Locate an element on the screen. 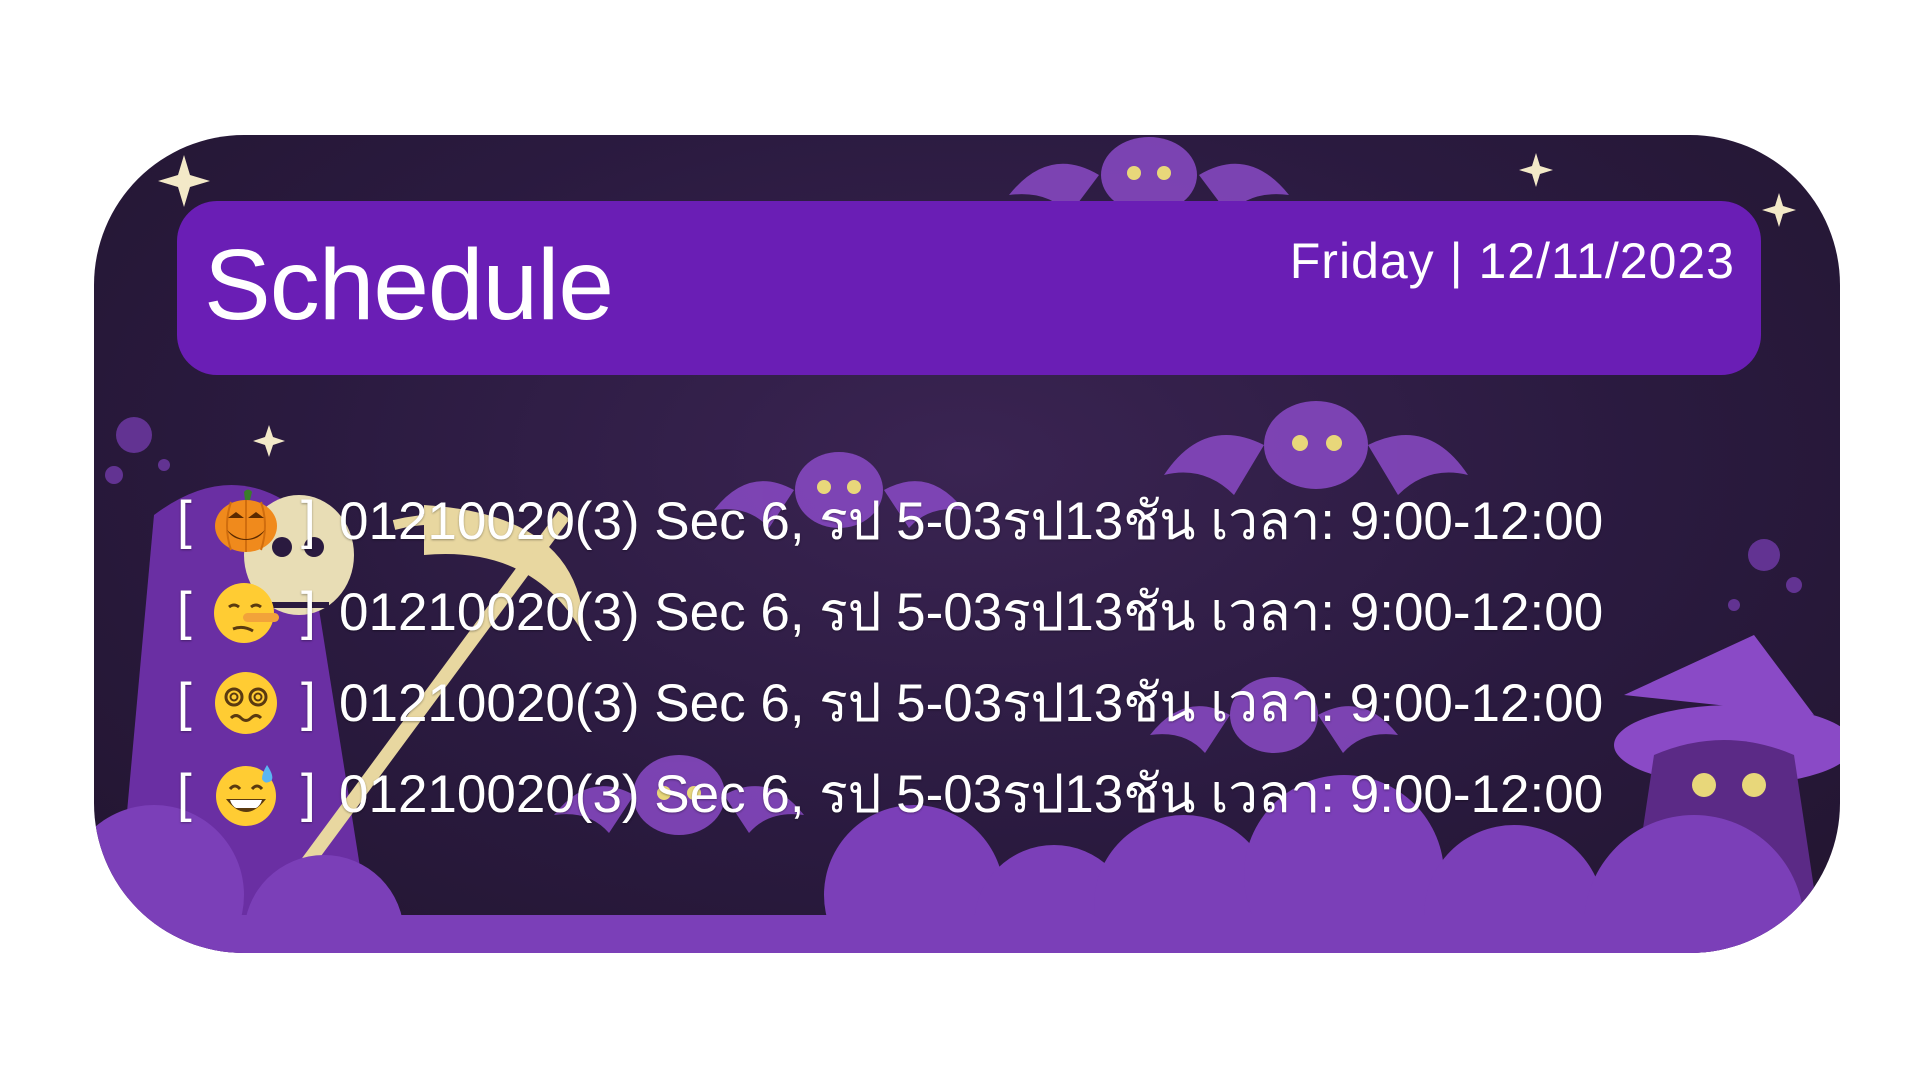 This screenshot has width=1920, height=1080. date-label: Friday | 12/11/2023 is located at coordinates (1512, 261).